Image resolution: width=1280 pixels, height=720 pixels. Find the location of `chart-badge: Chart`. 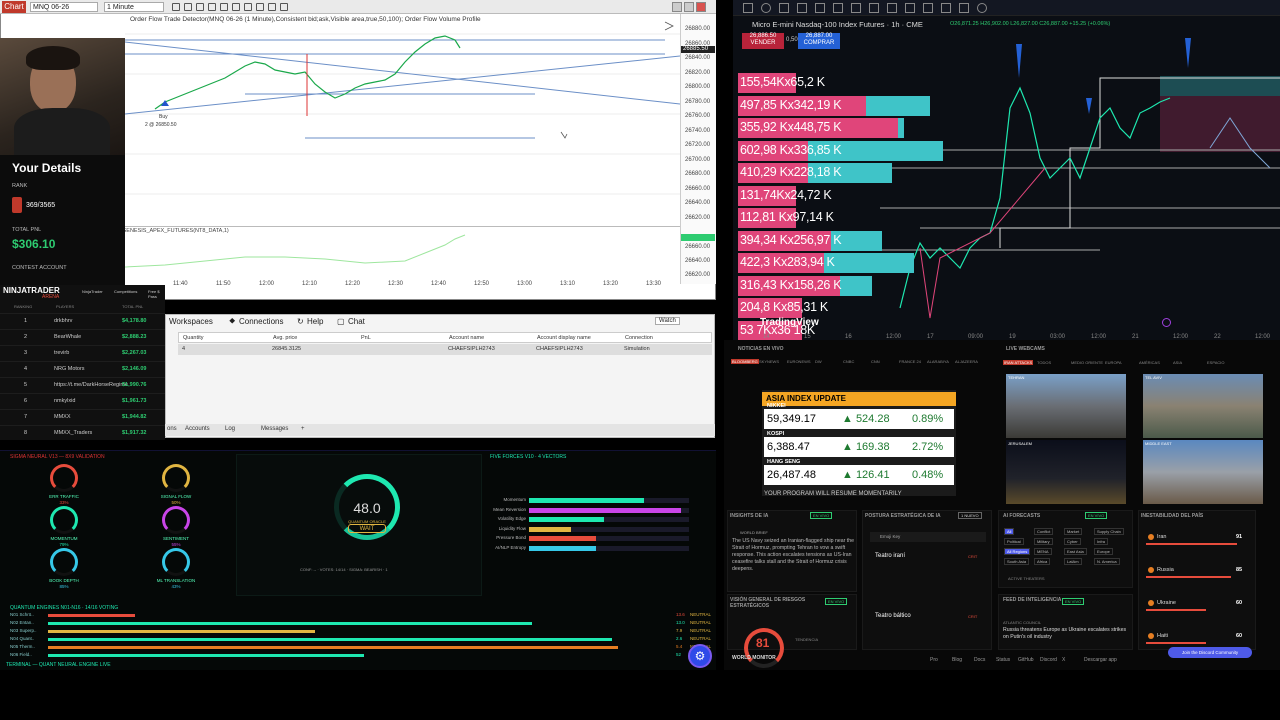

chart-badge: Chart is located at coordinates (14, 7).